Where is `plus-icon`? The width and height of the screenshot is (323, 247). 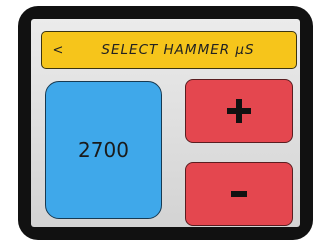 plus-icon is located at coordinates (239, 111).